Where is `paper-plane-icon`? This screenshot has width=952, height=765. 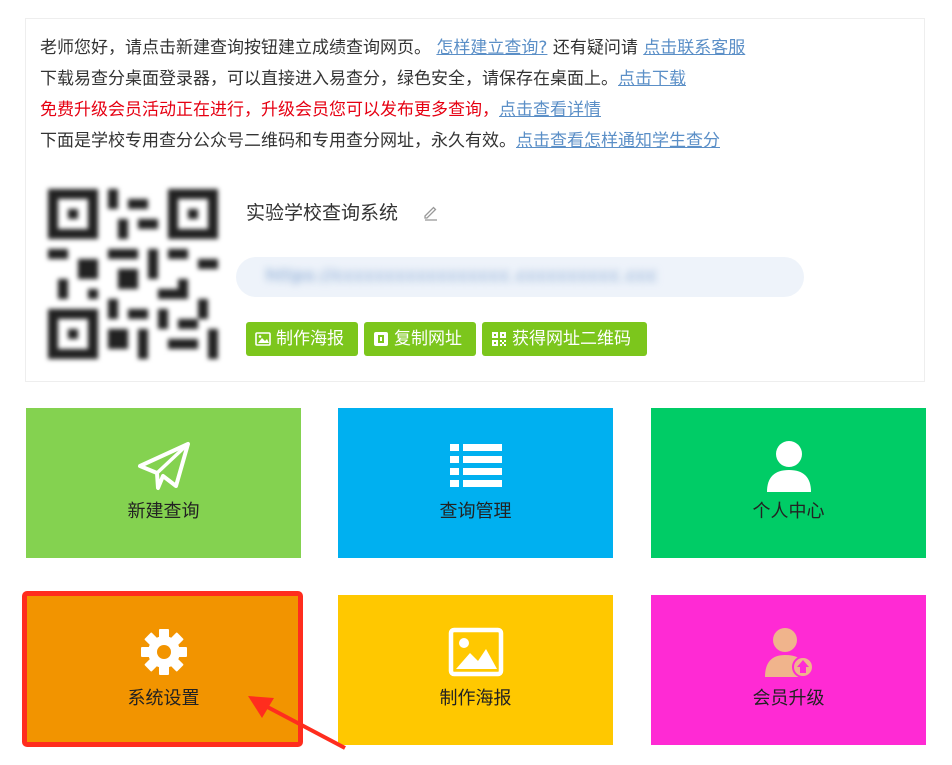
paper-plane-icon is located at coordinates (164, 466).